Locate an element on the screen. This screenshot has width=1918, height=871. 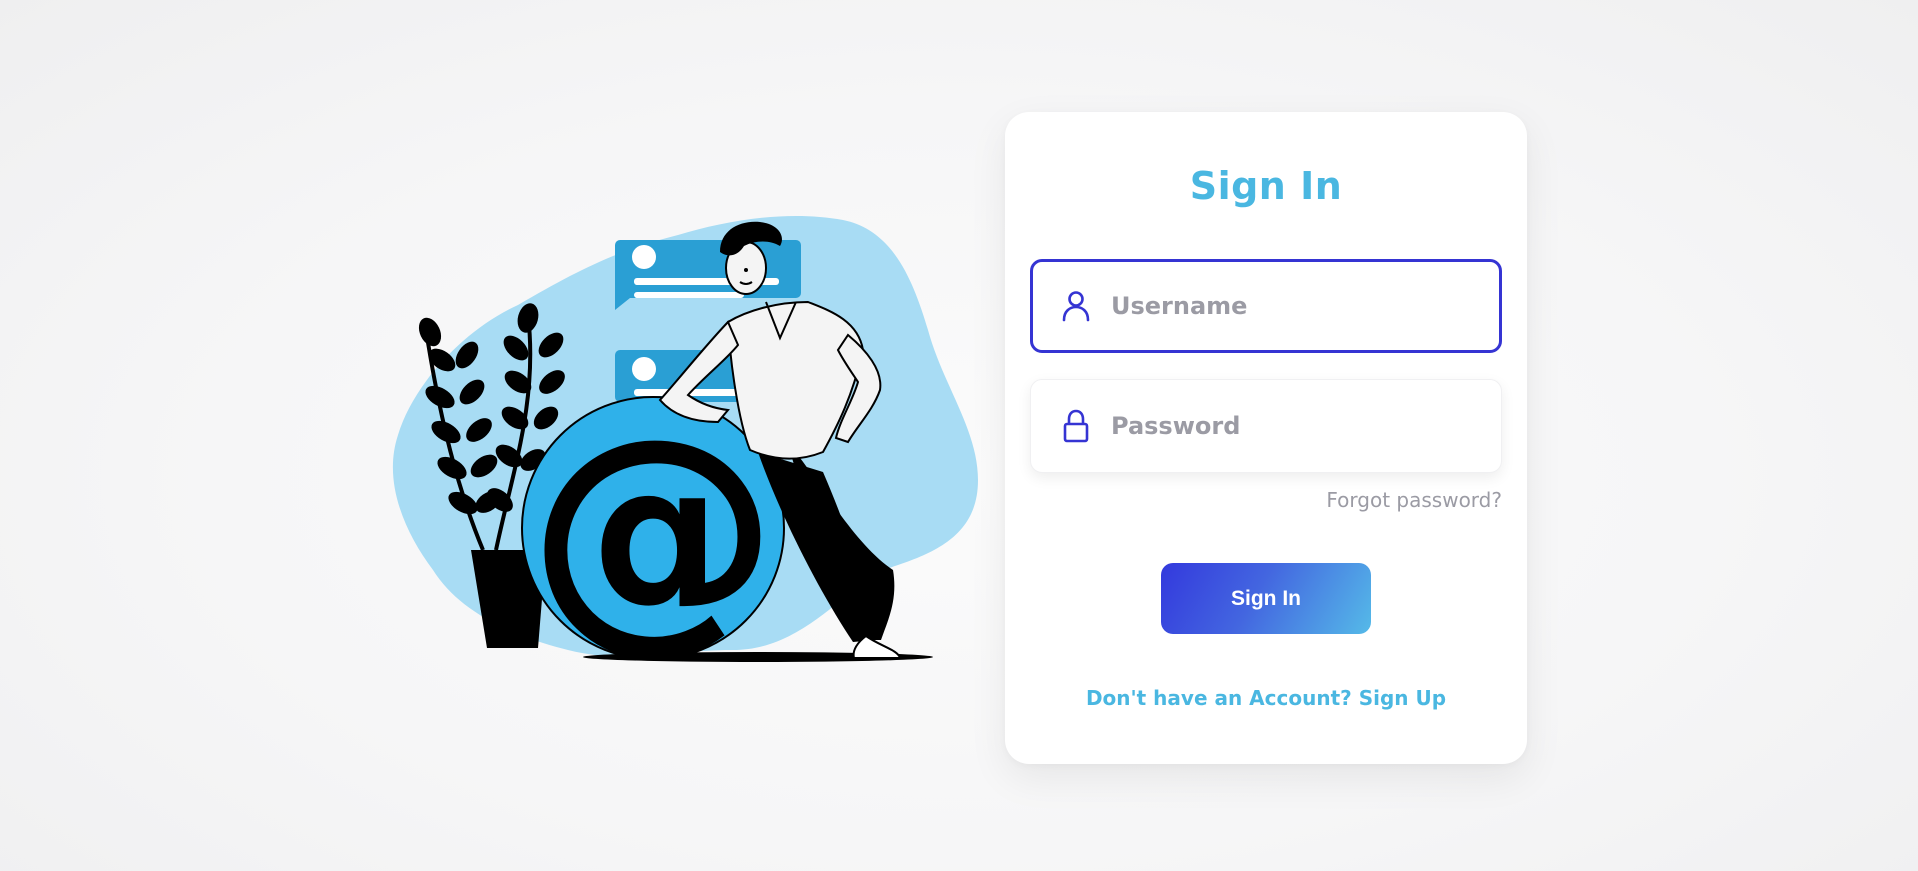
user-icon is located at coordinates (1076, 306).